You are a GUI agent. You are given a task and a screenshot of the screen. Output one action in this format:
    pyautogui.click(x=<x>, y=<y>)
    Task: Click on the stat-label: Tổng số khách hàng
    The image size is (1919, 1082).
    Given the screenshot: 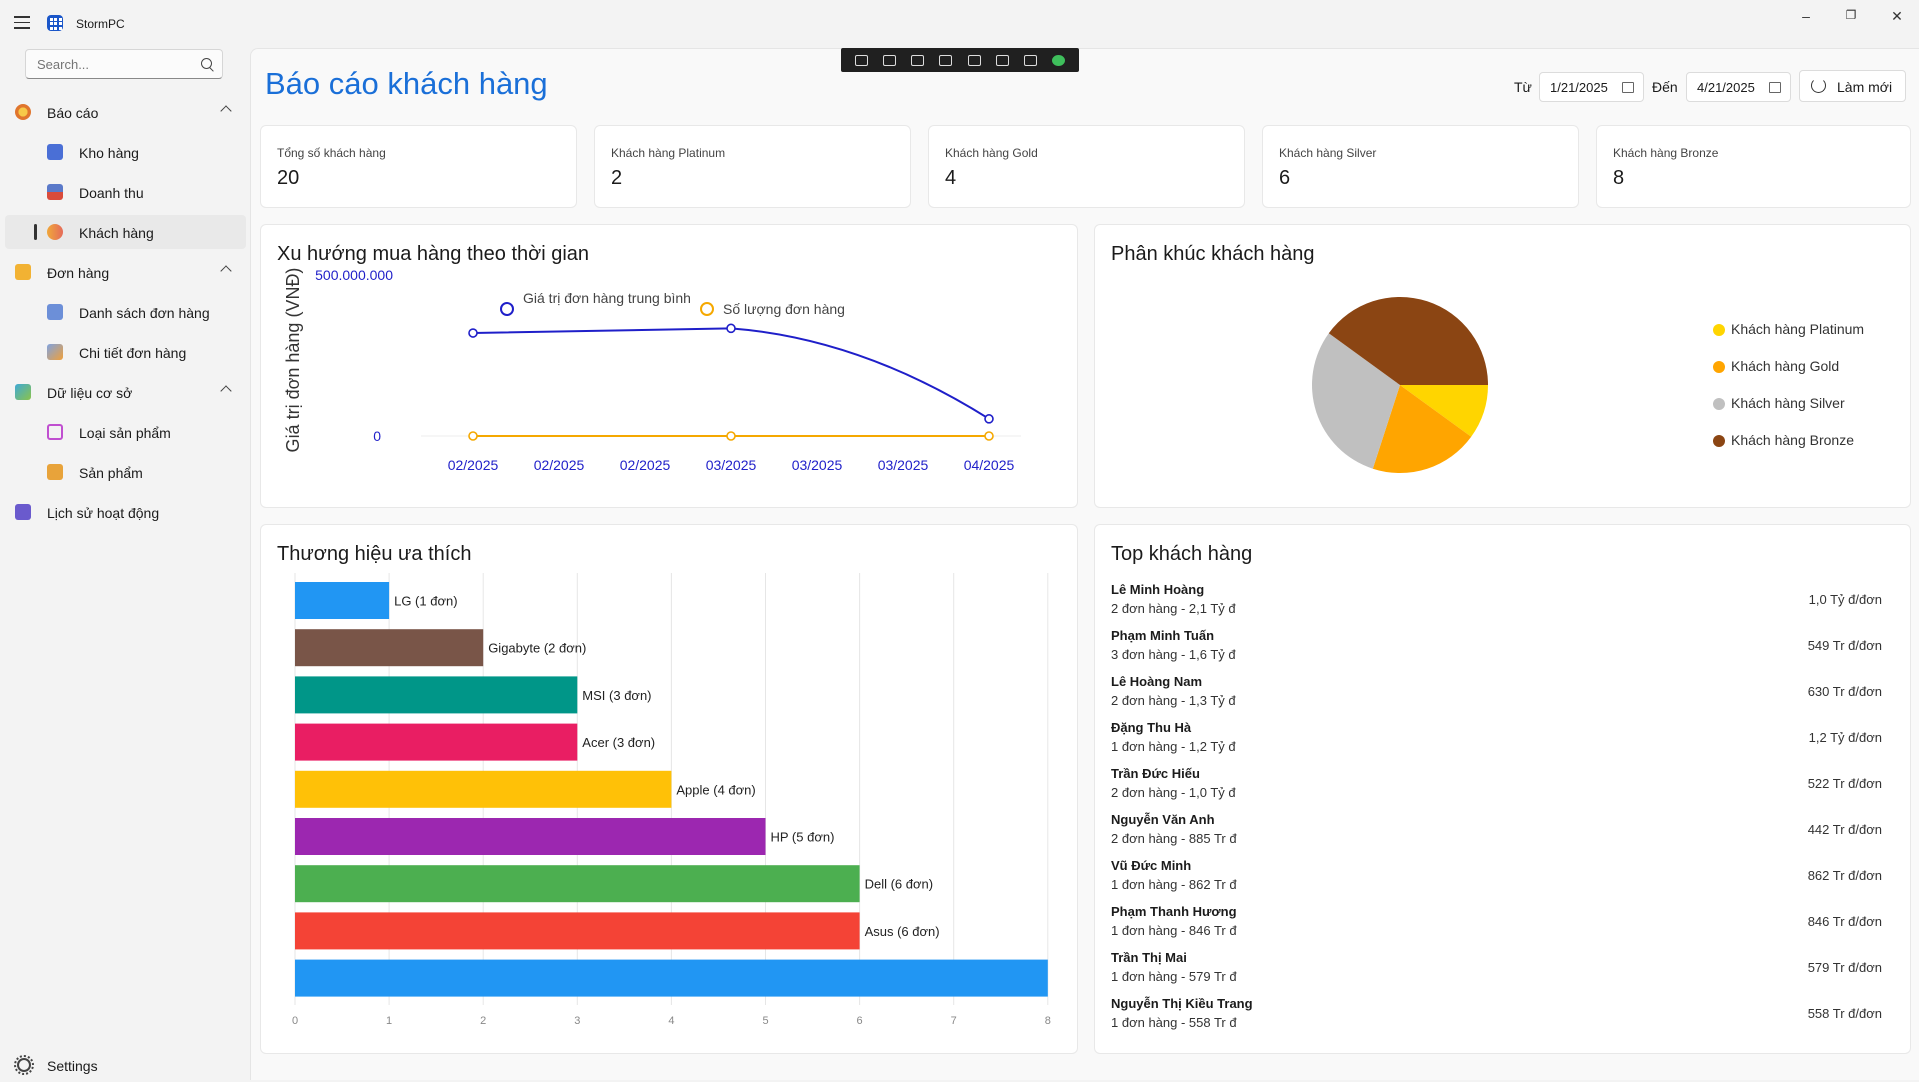 What is the action you would take?
    pyautogui.click(x=331, y=153)
    